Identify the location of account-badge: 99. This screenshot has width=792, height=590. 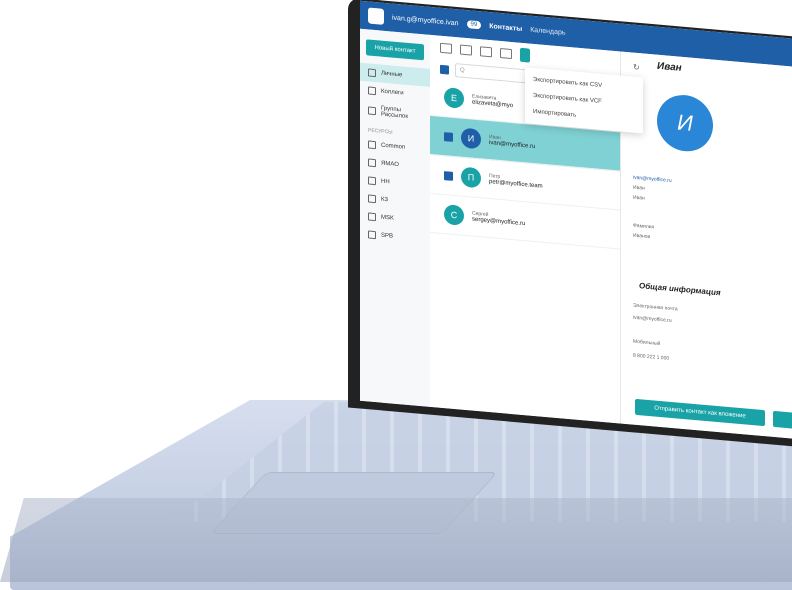
(474, 25).